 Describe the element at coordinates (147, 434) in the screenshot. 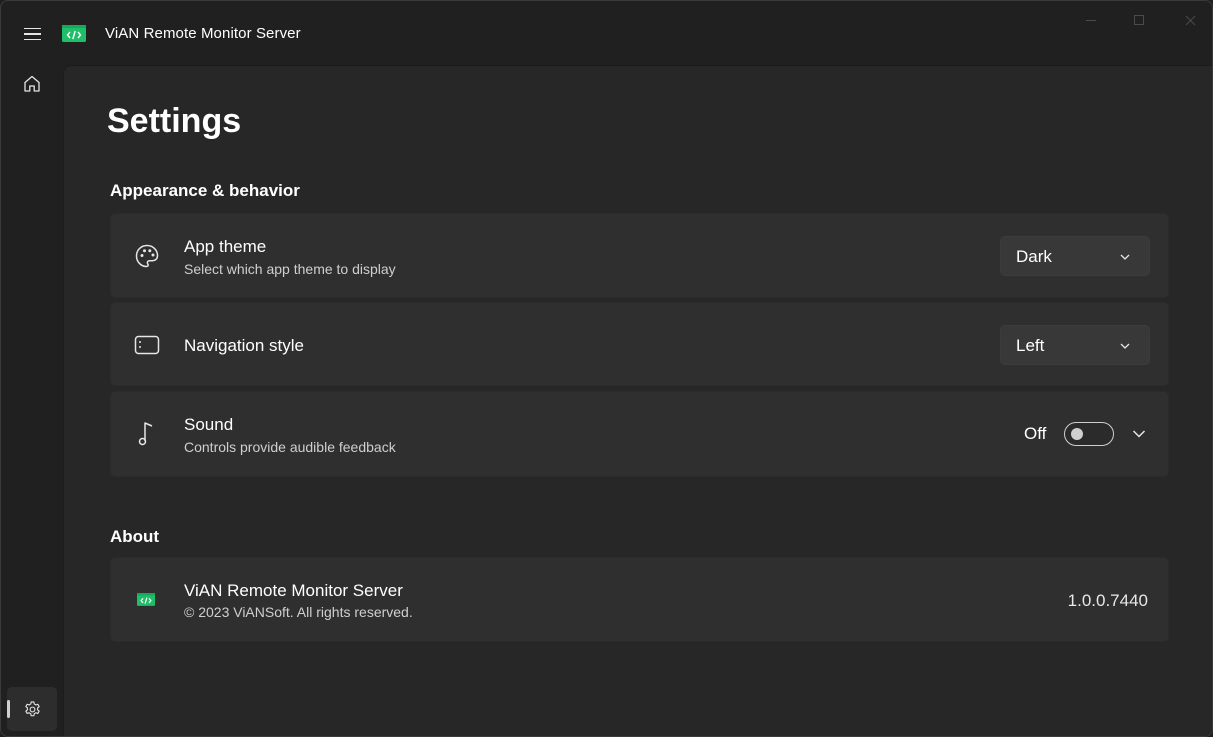

I see `music-note-icon` at that location.